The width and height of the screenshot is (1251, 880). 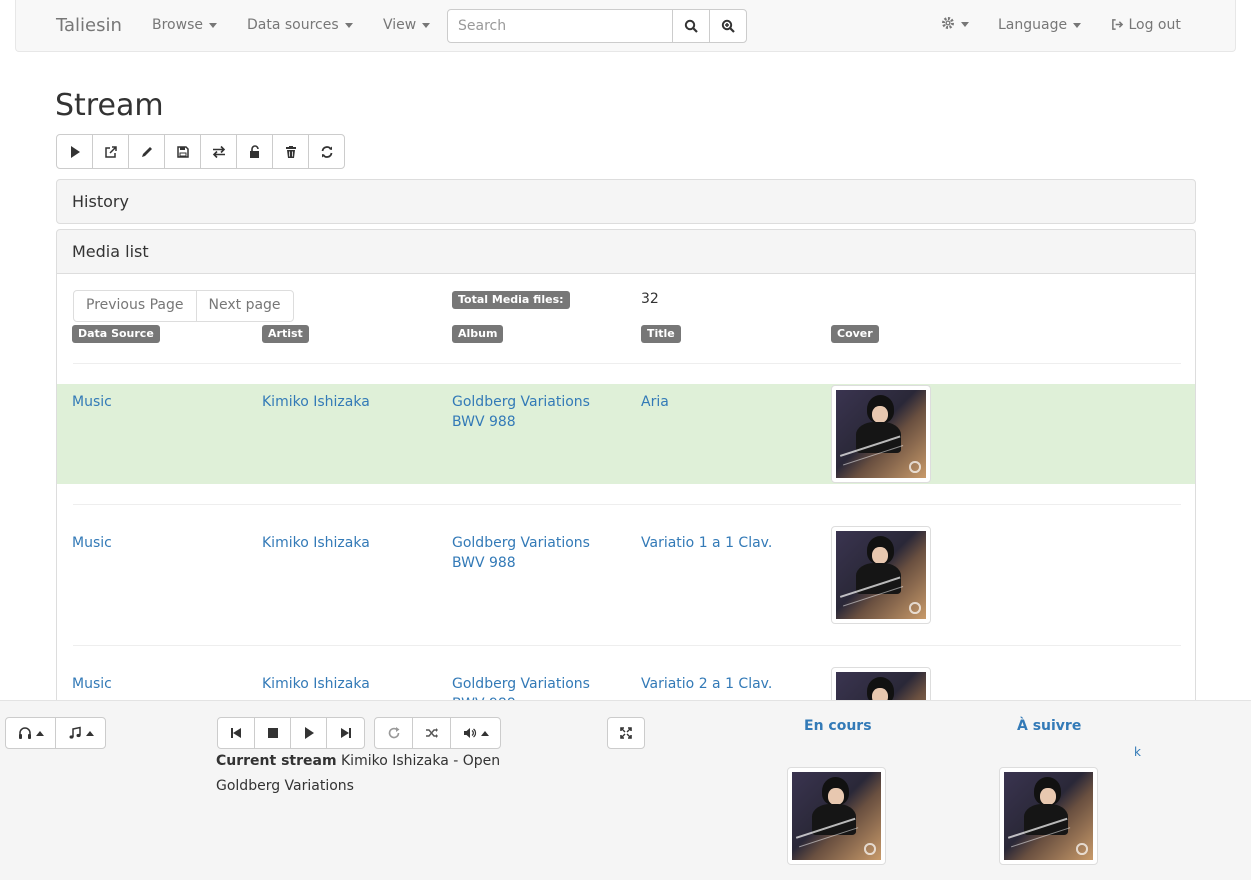 I want to click on media-list-panel-heading: Media list, so click(x=626, y=251).